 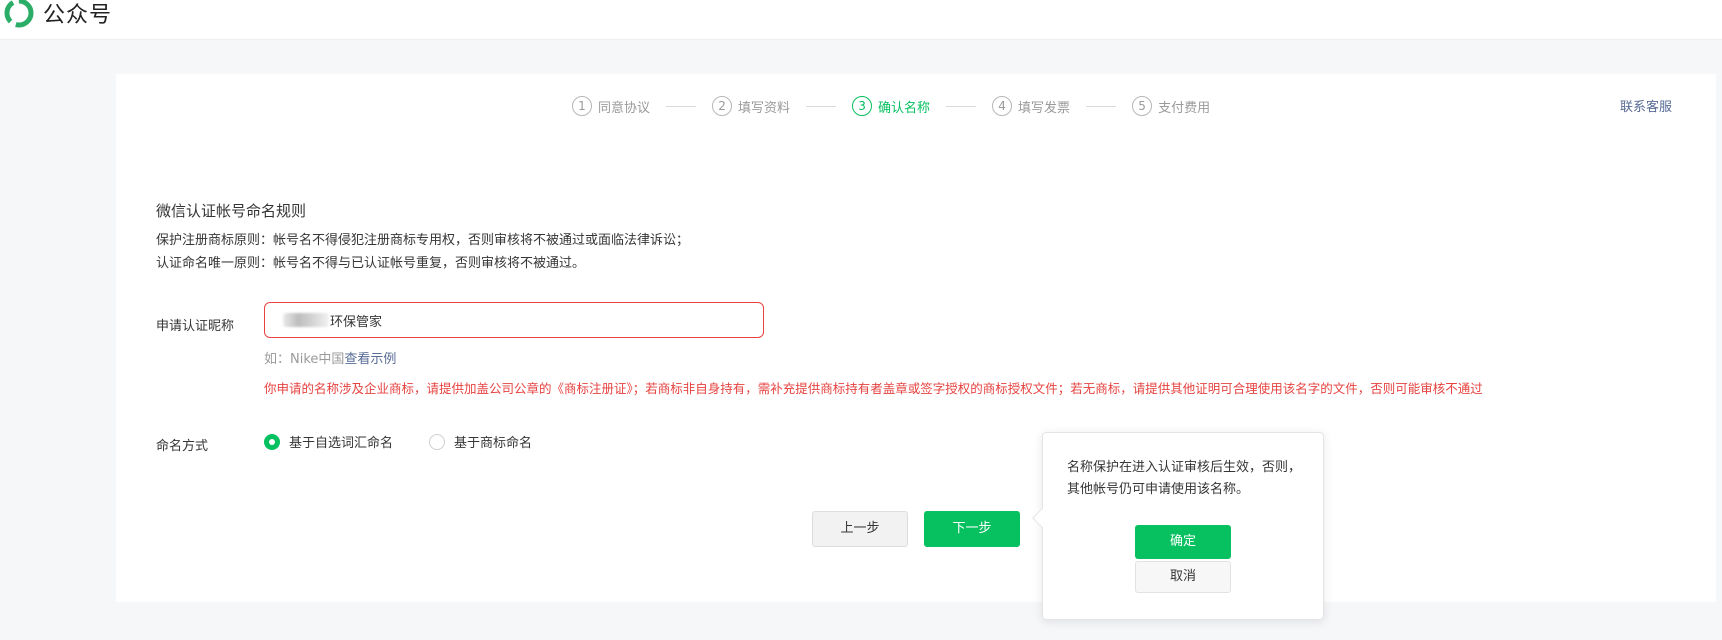 What do you see at coordinates (371, 263) in the screenshot?
I see `naming-rule-unique: 认证命名唯一原则：帐号名不得与已认证帐号重复，否则审核将不被通过。` at bounding box center [371, 263].